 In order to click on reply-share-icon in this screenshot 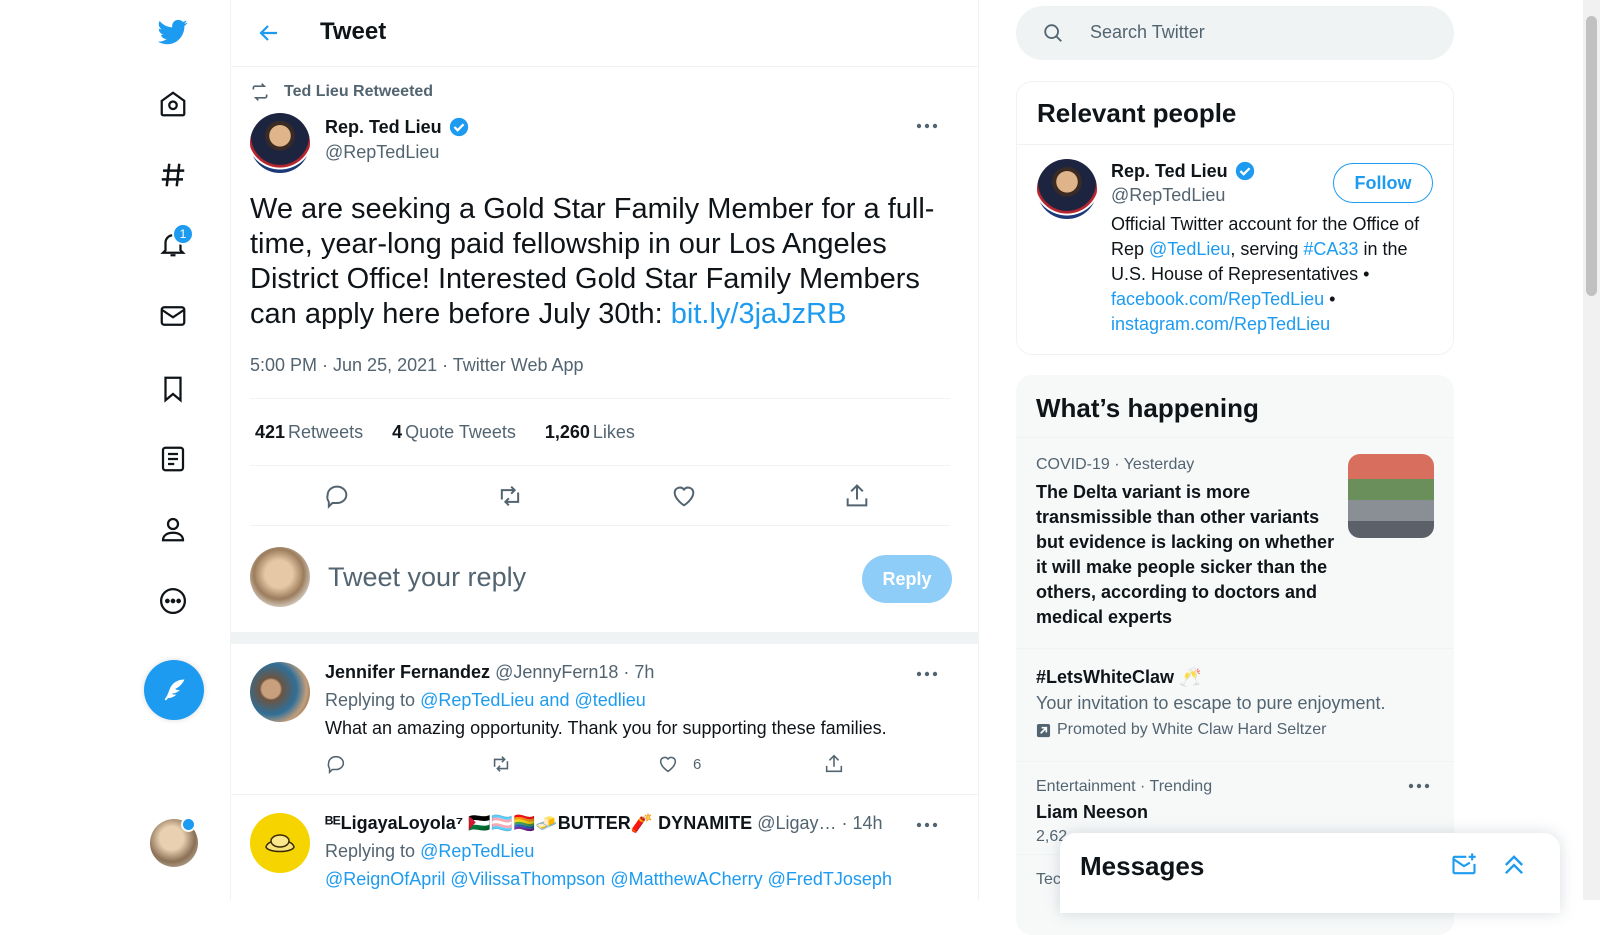, I will do `click(834, 764)`.